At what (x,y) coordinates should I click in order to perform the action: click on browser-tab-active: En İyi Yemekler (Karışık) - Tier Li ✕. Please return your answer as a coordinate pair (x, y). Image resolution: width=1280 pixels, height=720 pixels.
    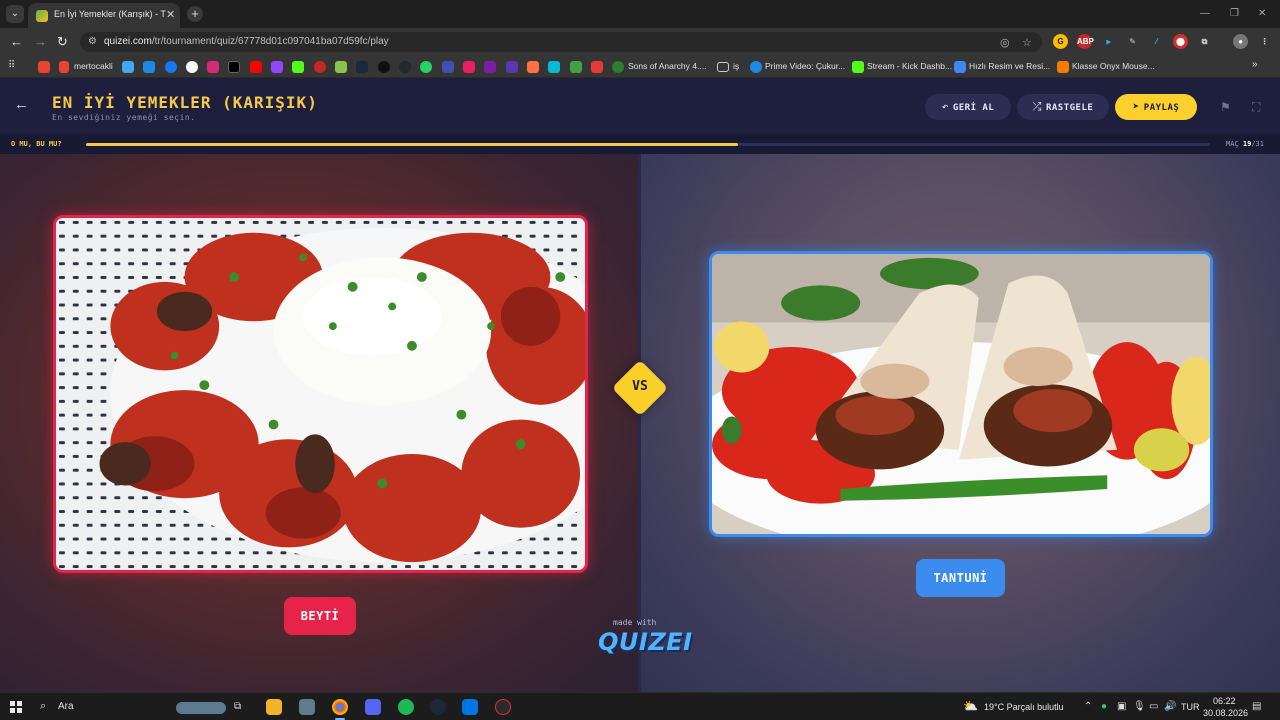
    Looking at the image, I should click on (104, 15).